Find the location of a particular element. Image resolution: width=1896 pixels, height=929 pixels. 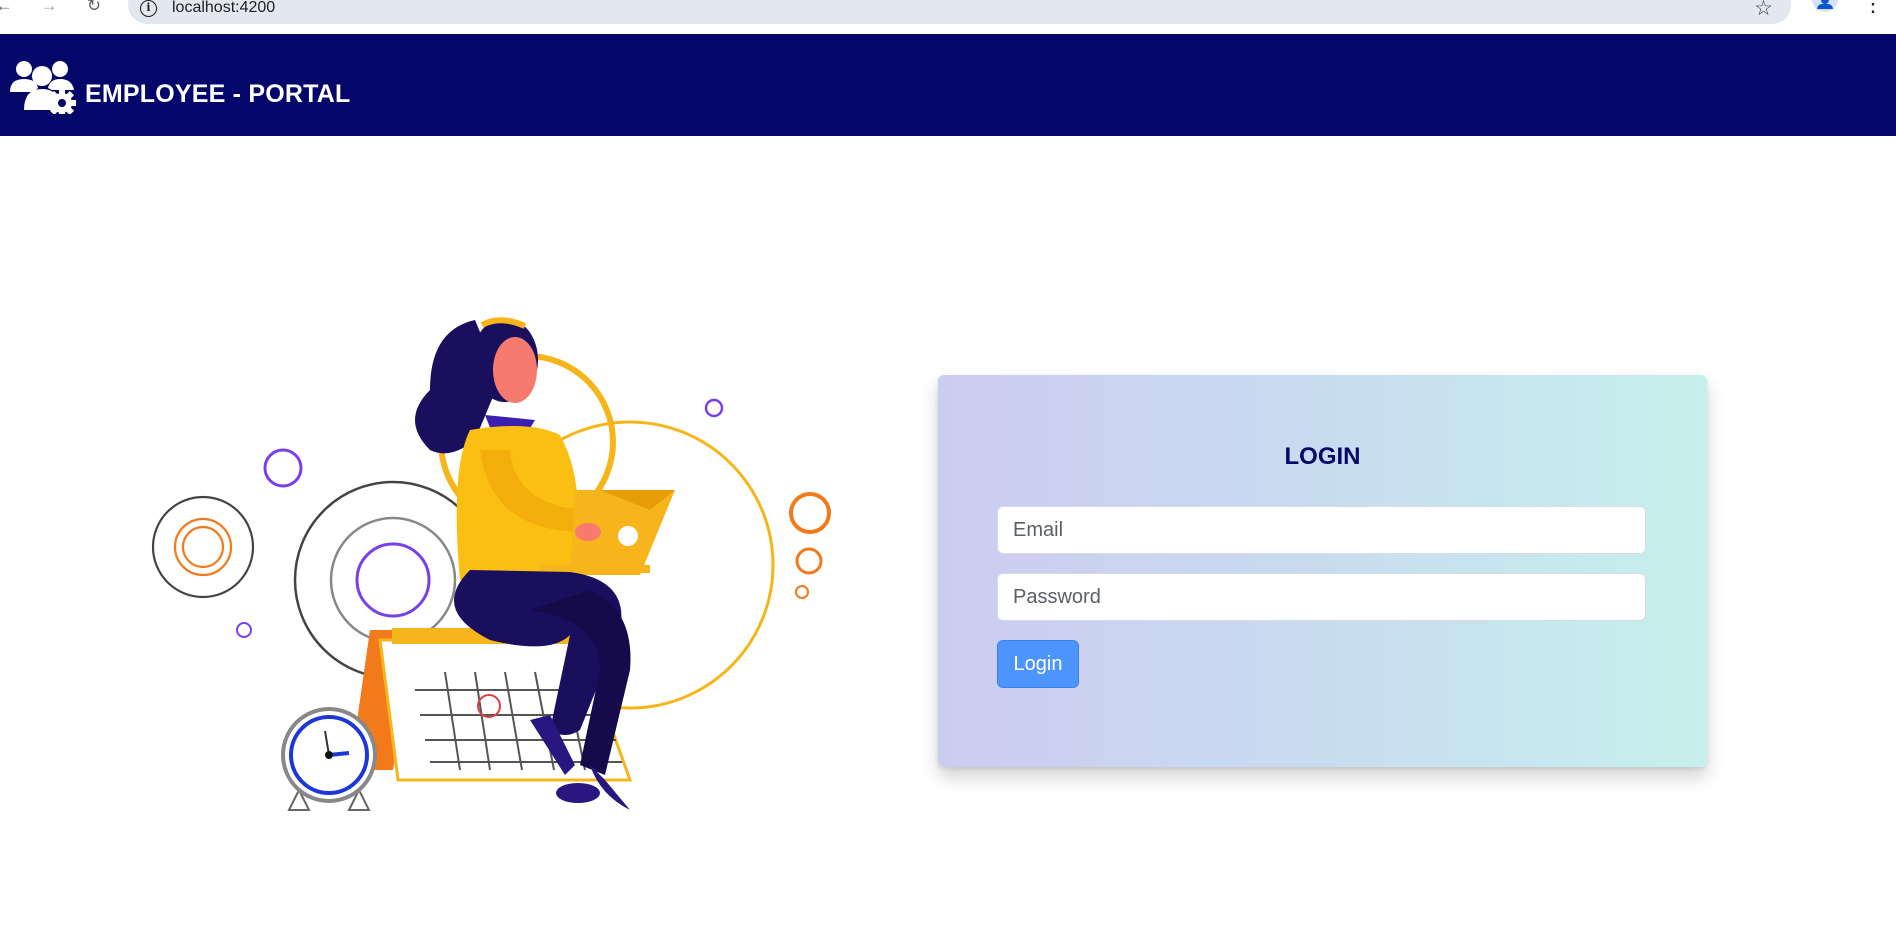

browser-toolbar: ← → ↻ i localhost:4200 ☆ ⋮ is located at coordinates (948, 17).